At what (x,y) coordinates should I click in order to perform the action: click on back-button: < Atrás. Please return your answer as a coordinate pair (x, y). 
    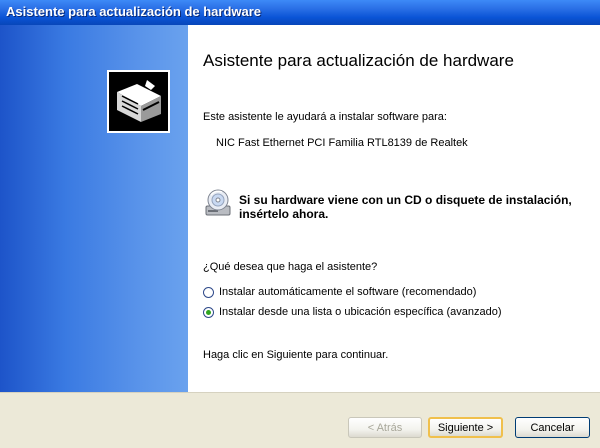
    Looking at the image, I should click on (385, 427).